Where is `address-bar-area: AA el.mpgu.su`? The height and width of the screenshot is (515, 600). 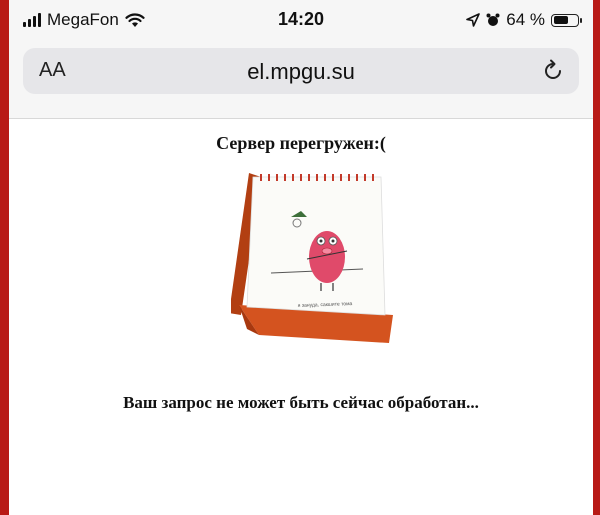
address-bar-area: AA el.mpgu.su is located at coordinates (301, 79).